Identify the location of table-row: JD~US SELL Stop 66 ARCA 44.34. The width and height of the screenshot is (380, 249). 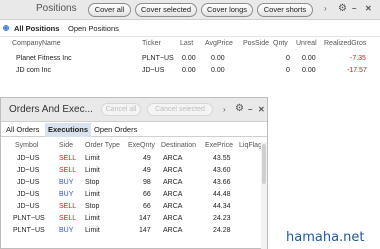
(134, 208).